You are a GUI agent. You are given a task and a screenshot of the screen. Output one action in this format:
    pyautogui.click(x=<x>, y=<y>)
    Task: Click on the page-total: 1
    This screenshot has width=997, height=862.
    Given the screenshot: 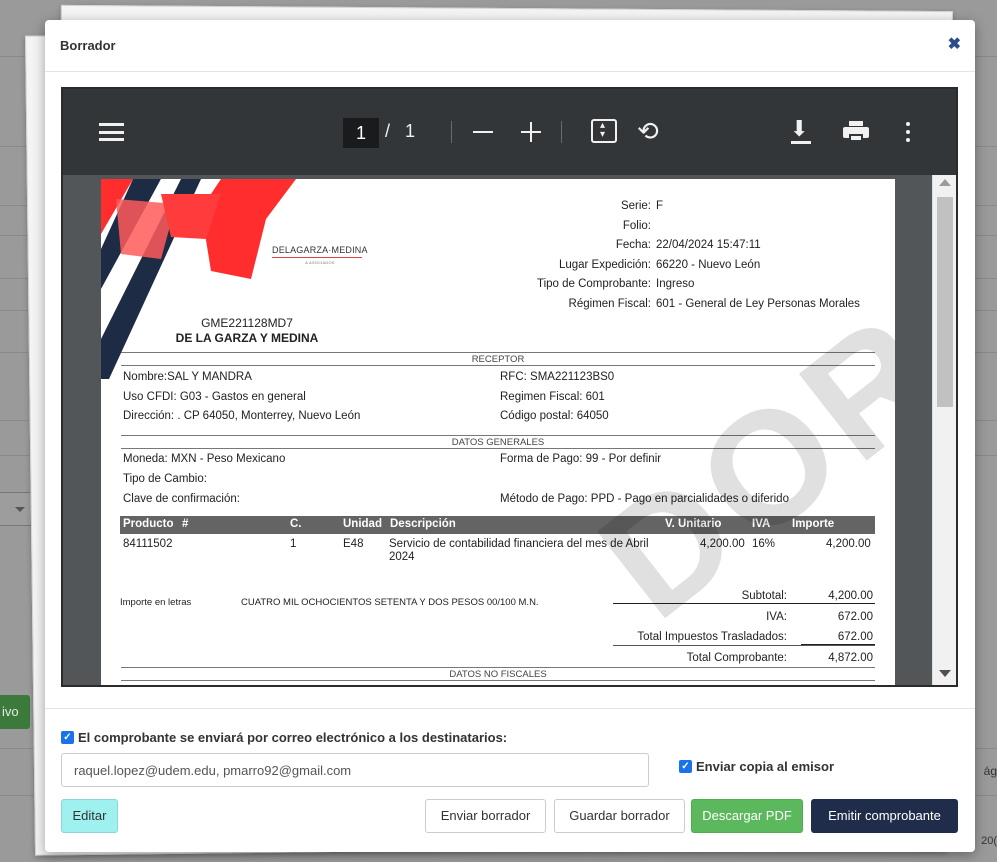 What is the action you would take?
    pyautogui.click(x=410, y=131)
    